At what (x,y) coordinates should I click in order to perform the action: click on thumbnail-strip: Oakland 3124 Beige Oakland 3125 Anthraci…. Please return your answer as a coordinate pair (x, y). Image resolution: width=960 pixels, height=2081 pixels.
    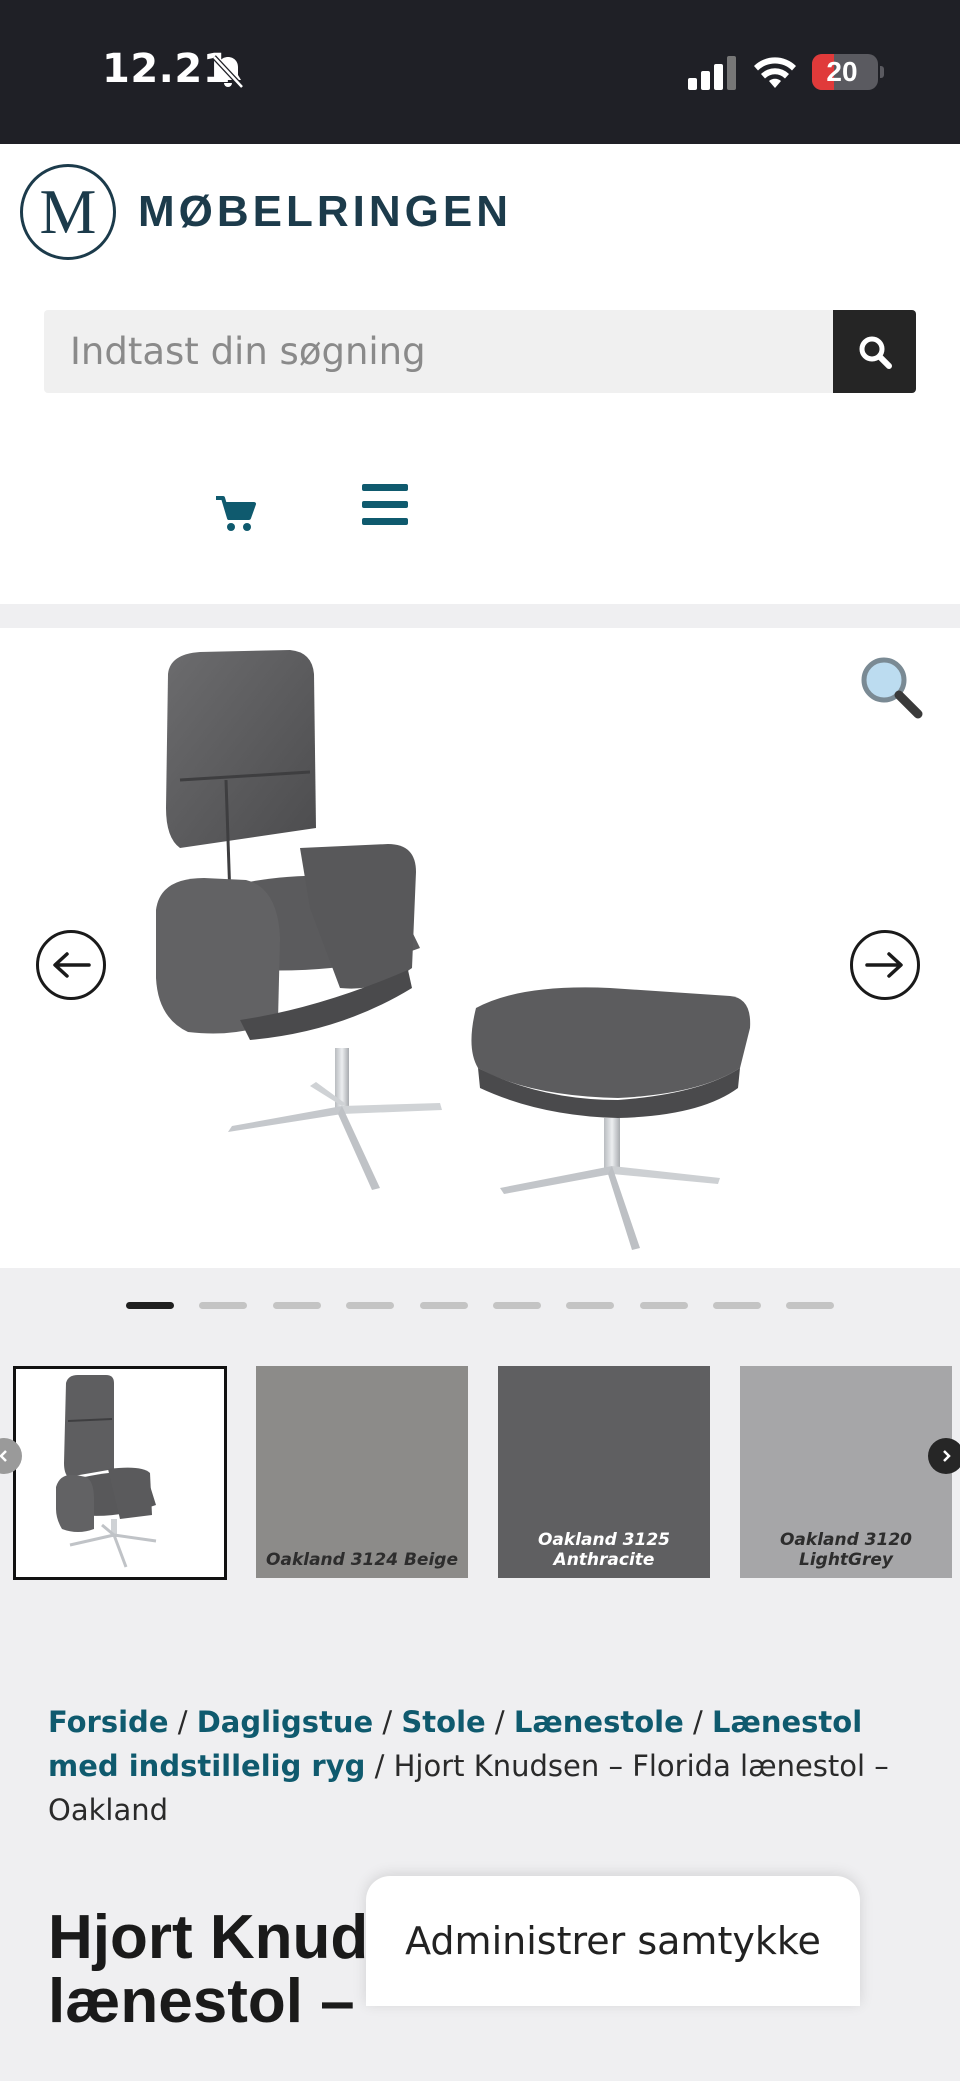
    Looking at the image, I should click on (480, 1474).